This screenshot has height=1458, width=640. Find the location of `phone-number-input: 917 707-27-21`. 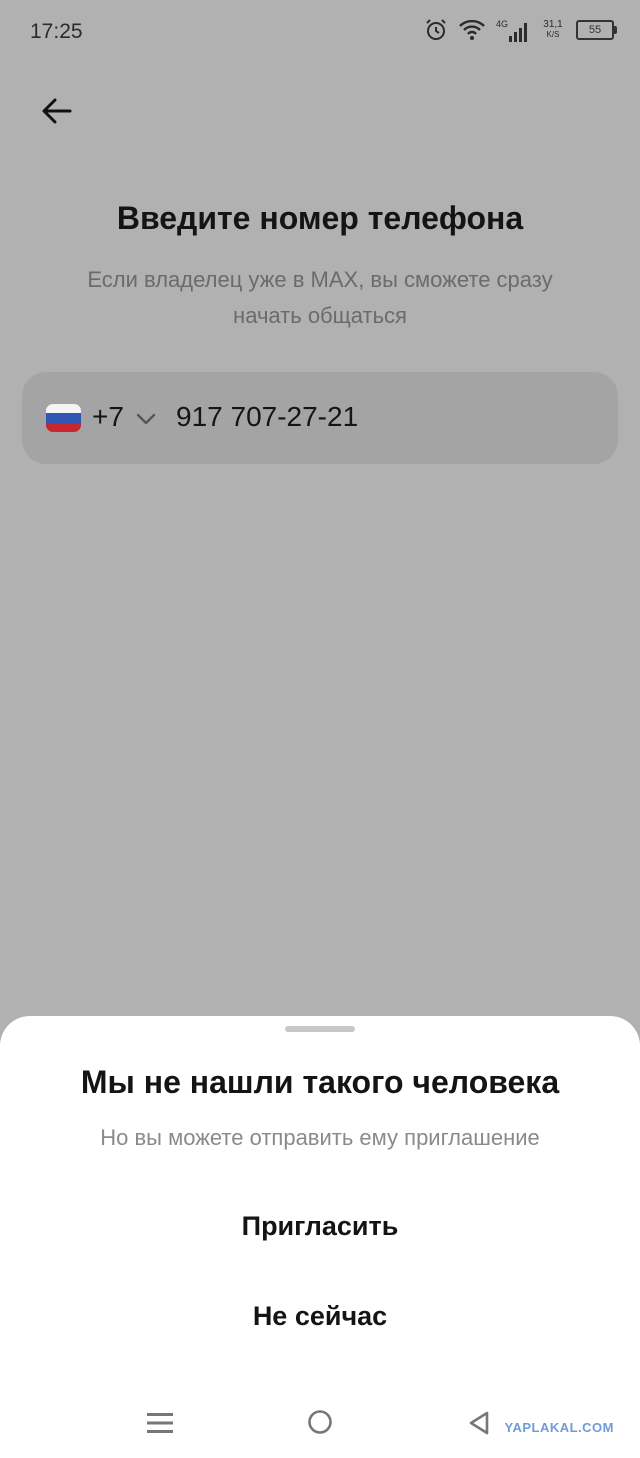

phone-number-input: 917 707-27-21 is located at coordinates (267, 417).